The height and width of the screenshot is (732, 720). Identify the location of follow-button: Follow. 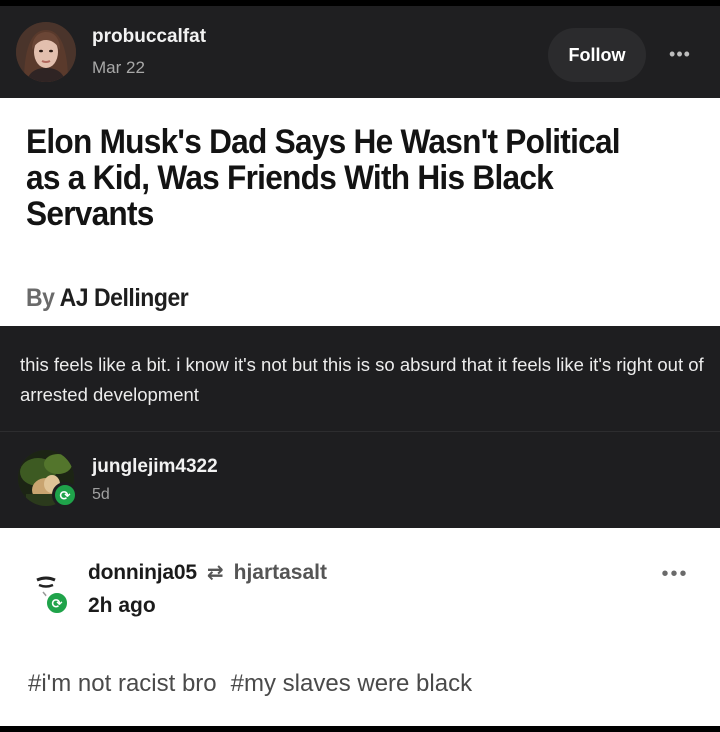
(597, 55).